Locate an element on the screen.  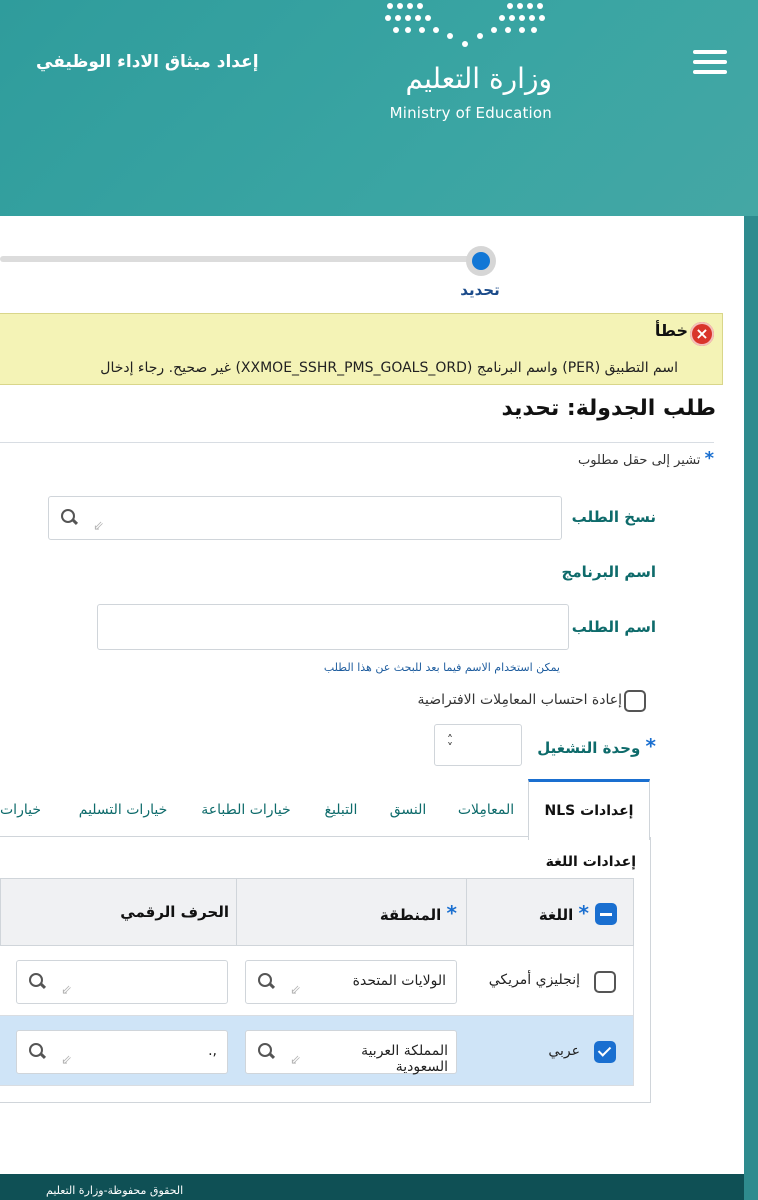
logo-english-text: Ministry of Education is located at coordinates (470, 113).